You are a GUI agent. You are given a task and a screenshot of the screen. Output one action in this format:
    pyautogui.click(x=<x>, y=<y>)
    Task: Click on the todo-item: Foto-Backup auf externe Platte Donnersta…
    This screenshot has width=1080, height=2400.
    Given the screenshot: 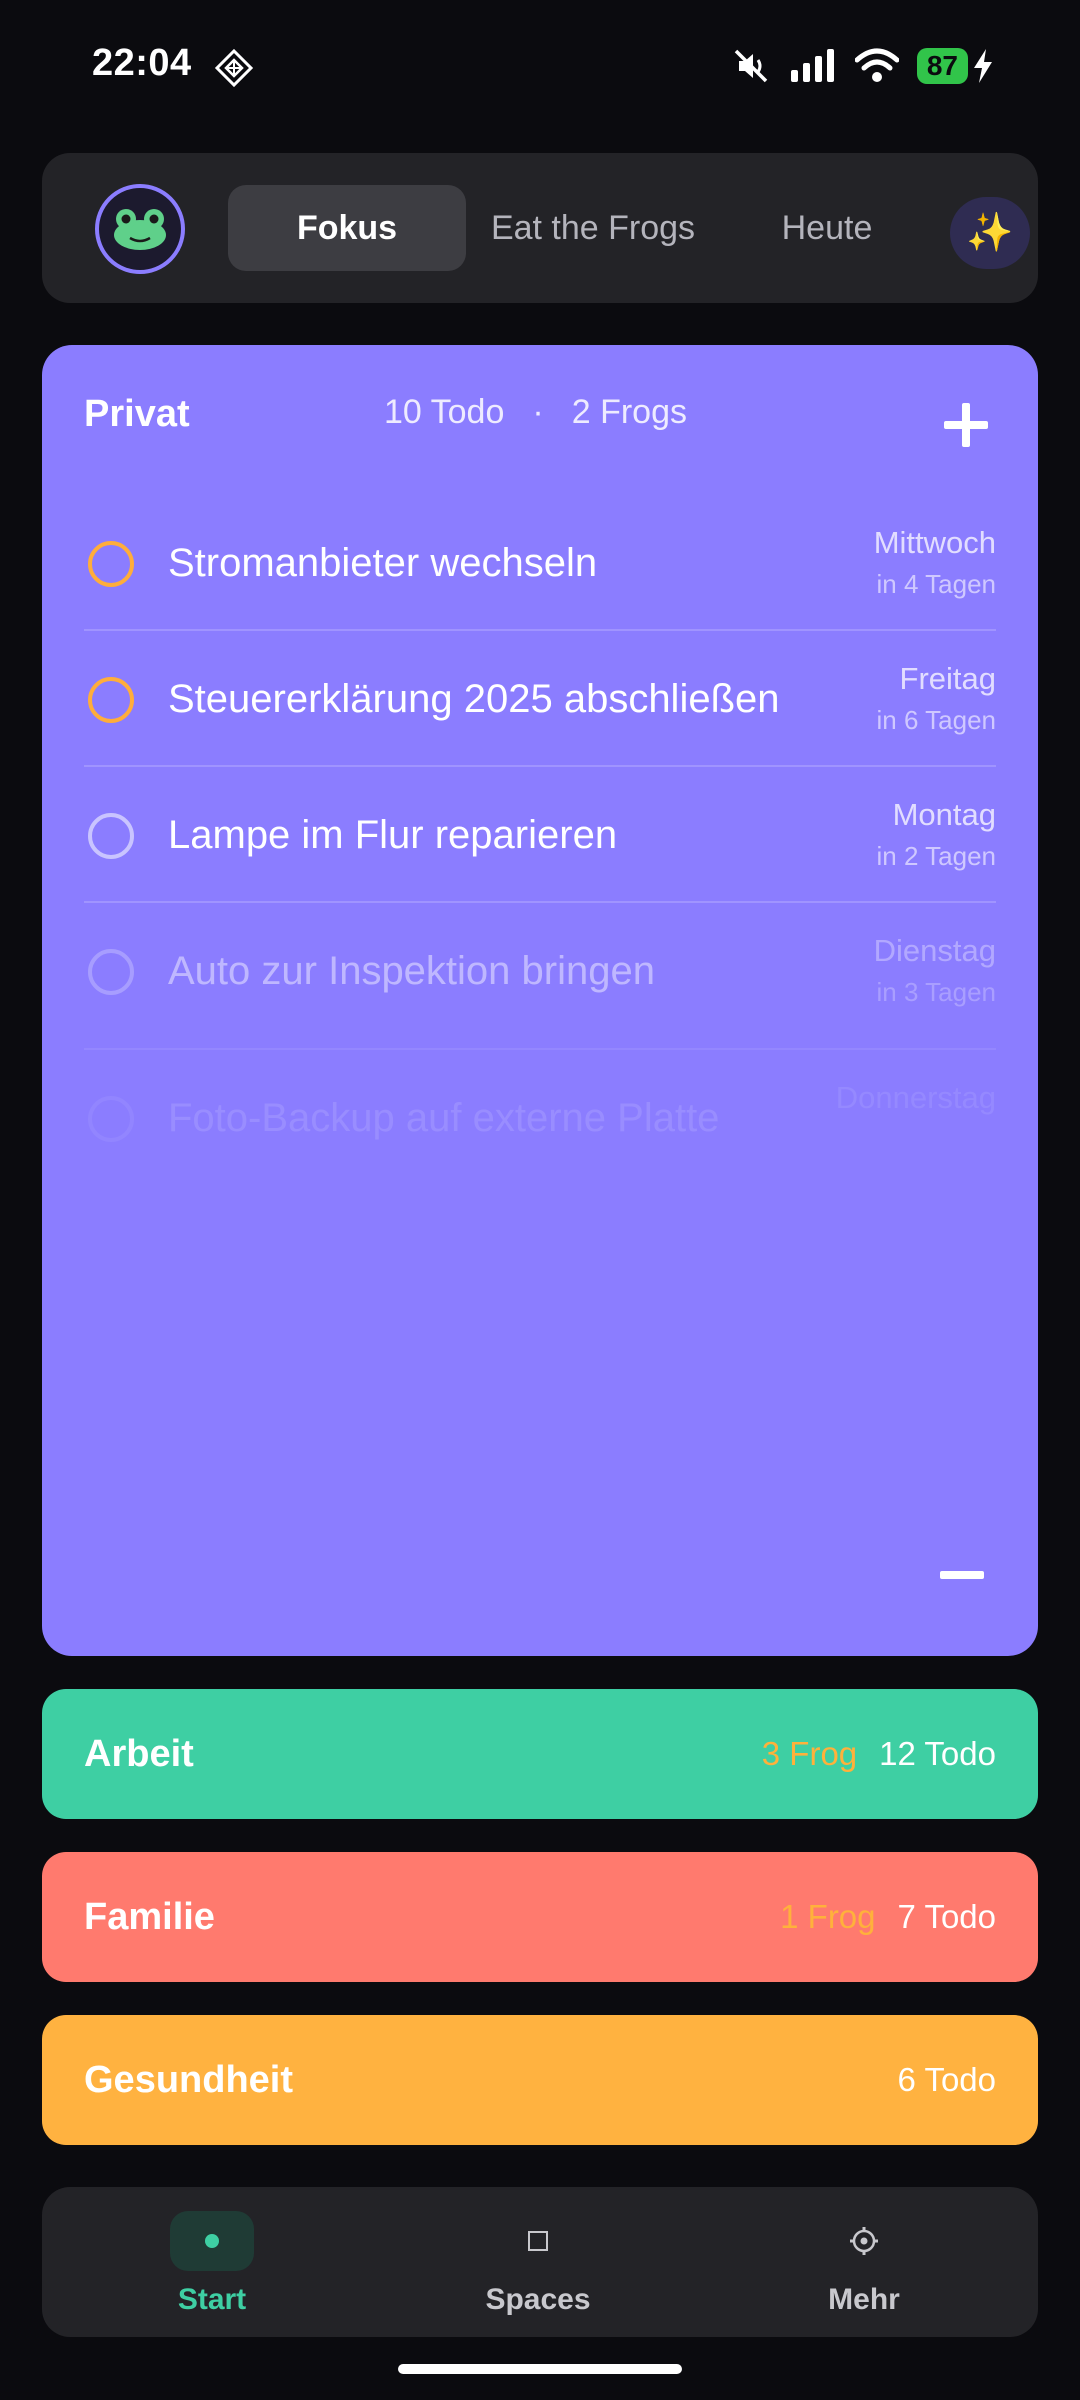 What is the action you would take?
    pyautogui.click(x=540, y=1123)
    